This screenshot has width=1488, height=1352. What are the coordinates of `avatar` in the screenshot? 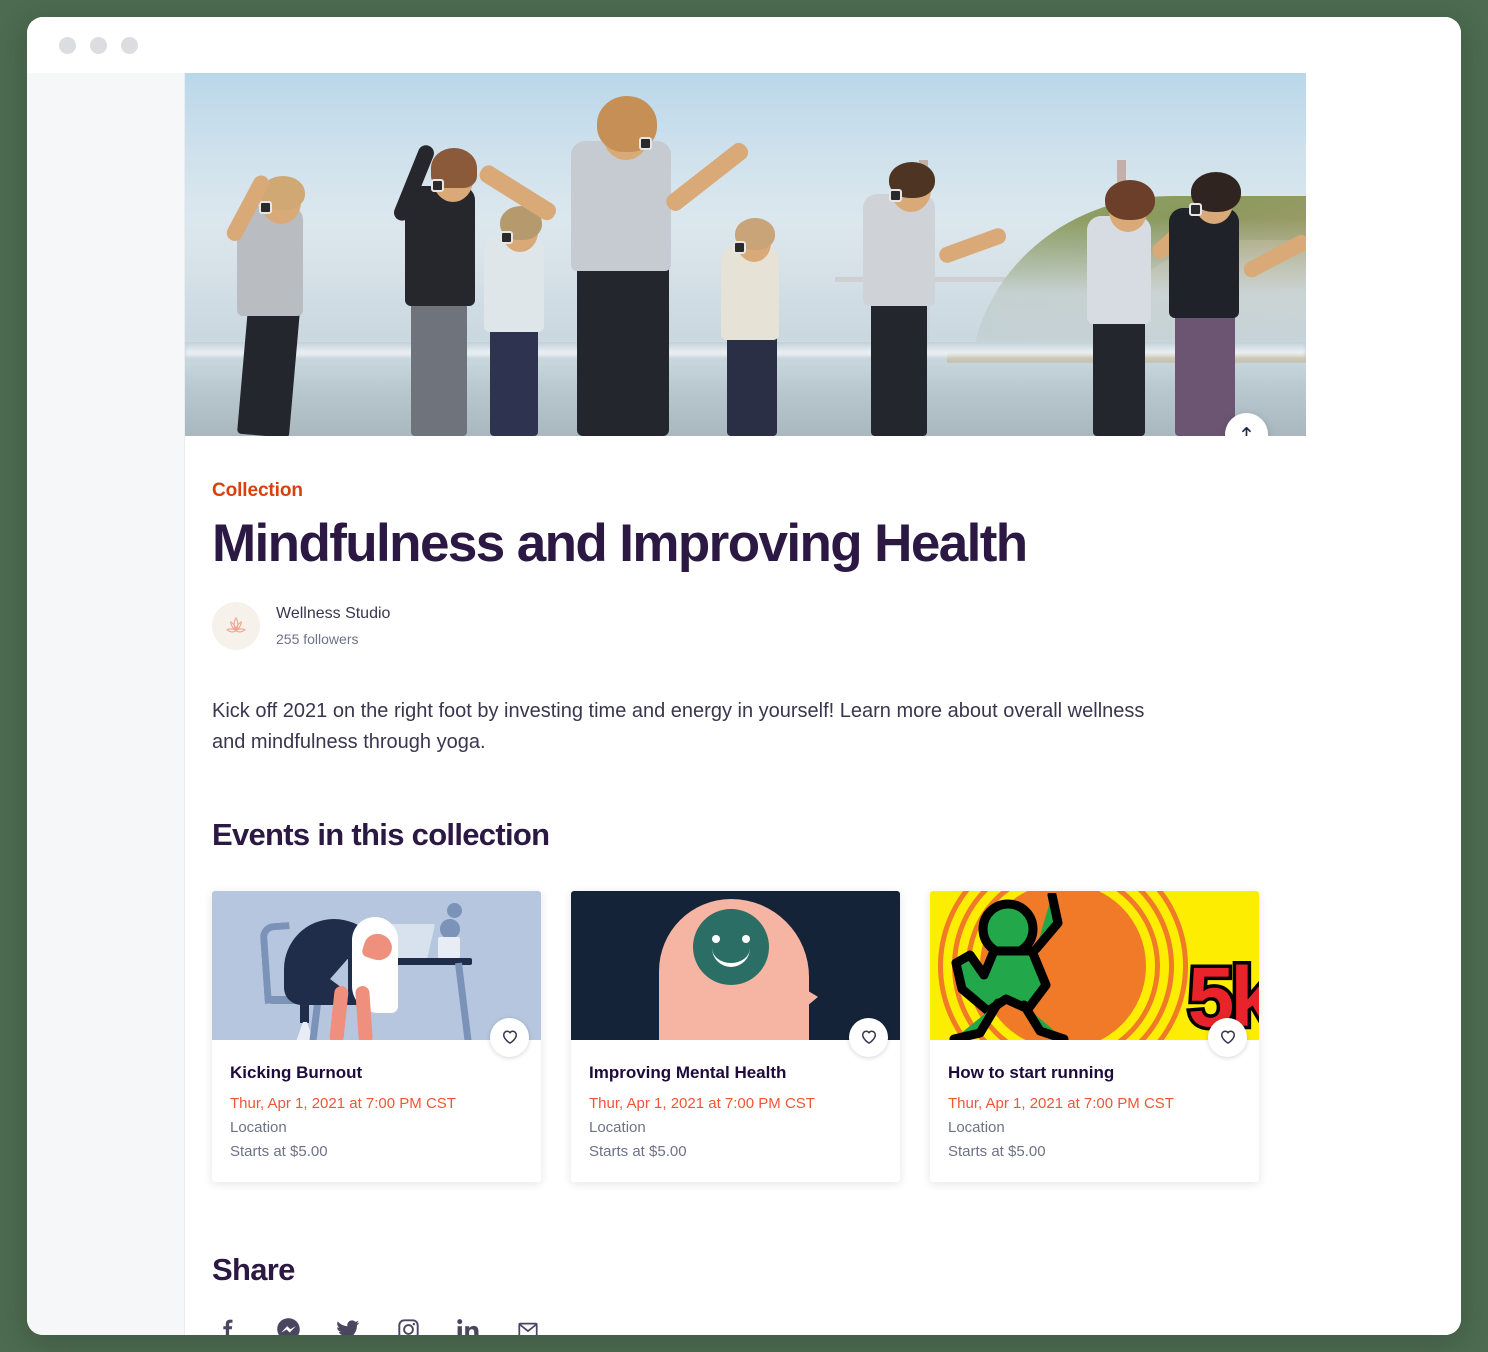 It's located at (236, 626).